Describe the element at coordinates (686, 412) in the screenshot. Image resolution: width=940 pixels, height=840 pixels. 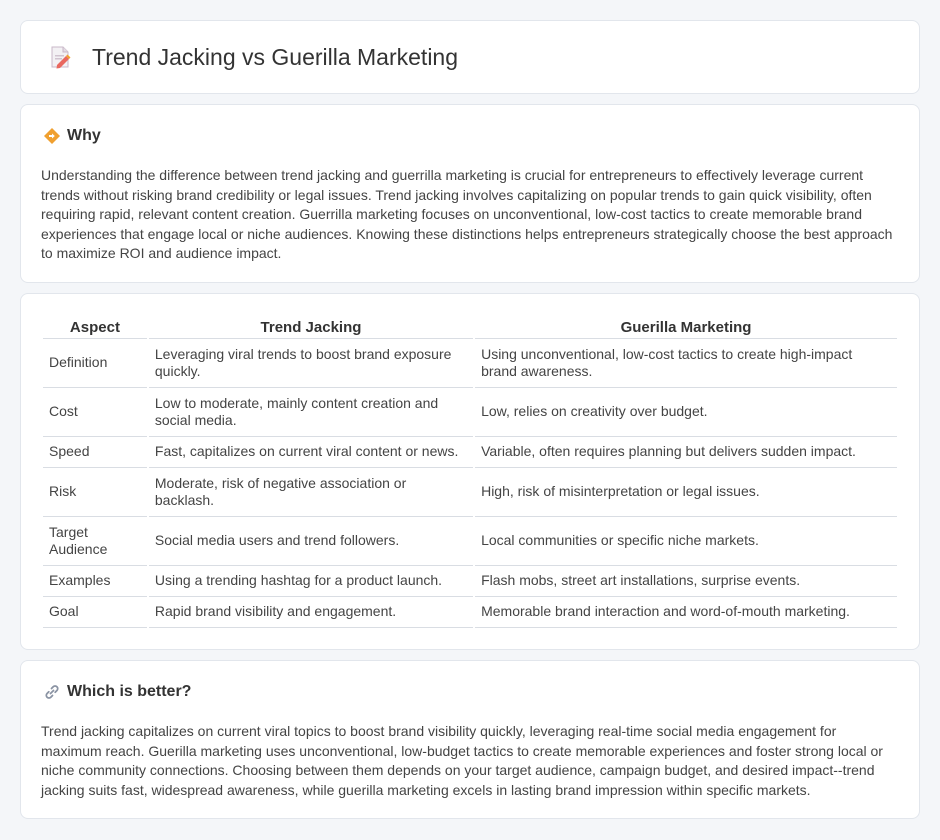
I see `table-cell-guerilla-marketing: Low, relies on creativity over budget.` at that location.